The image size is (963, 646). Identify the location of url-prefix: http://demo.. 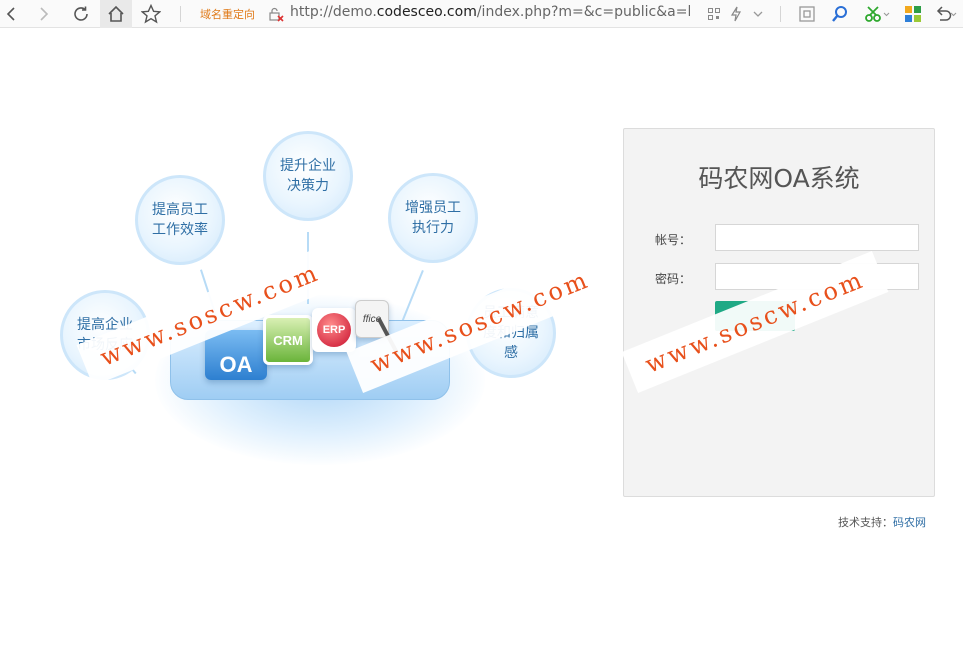
(333, 12).